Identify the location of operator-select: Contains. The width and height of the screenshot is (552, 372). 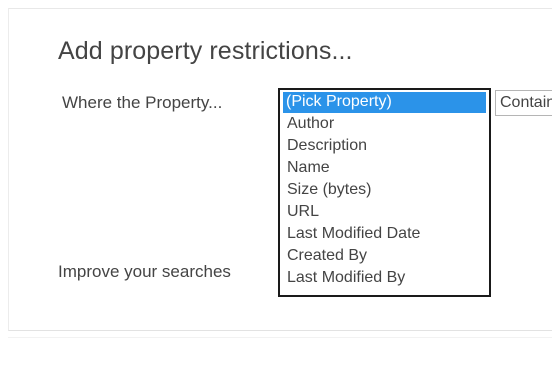
(523, 103).